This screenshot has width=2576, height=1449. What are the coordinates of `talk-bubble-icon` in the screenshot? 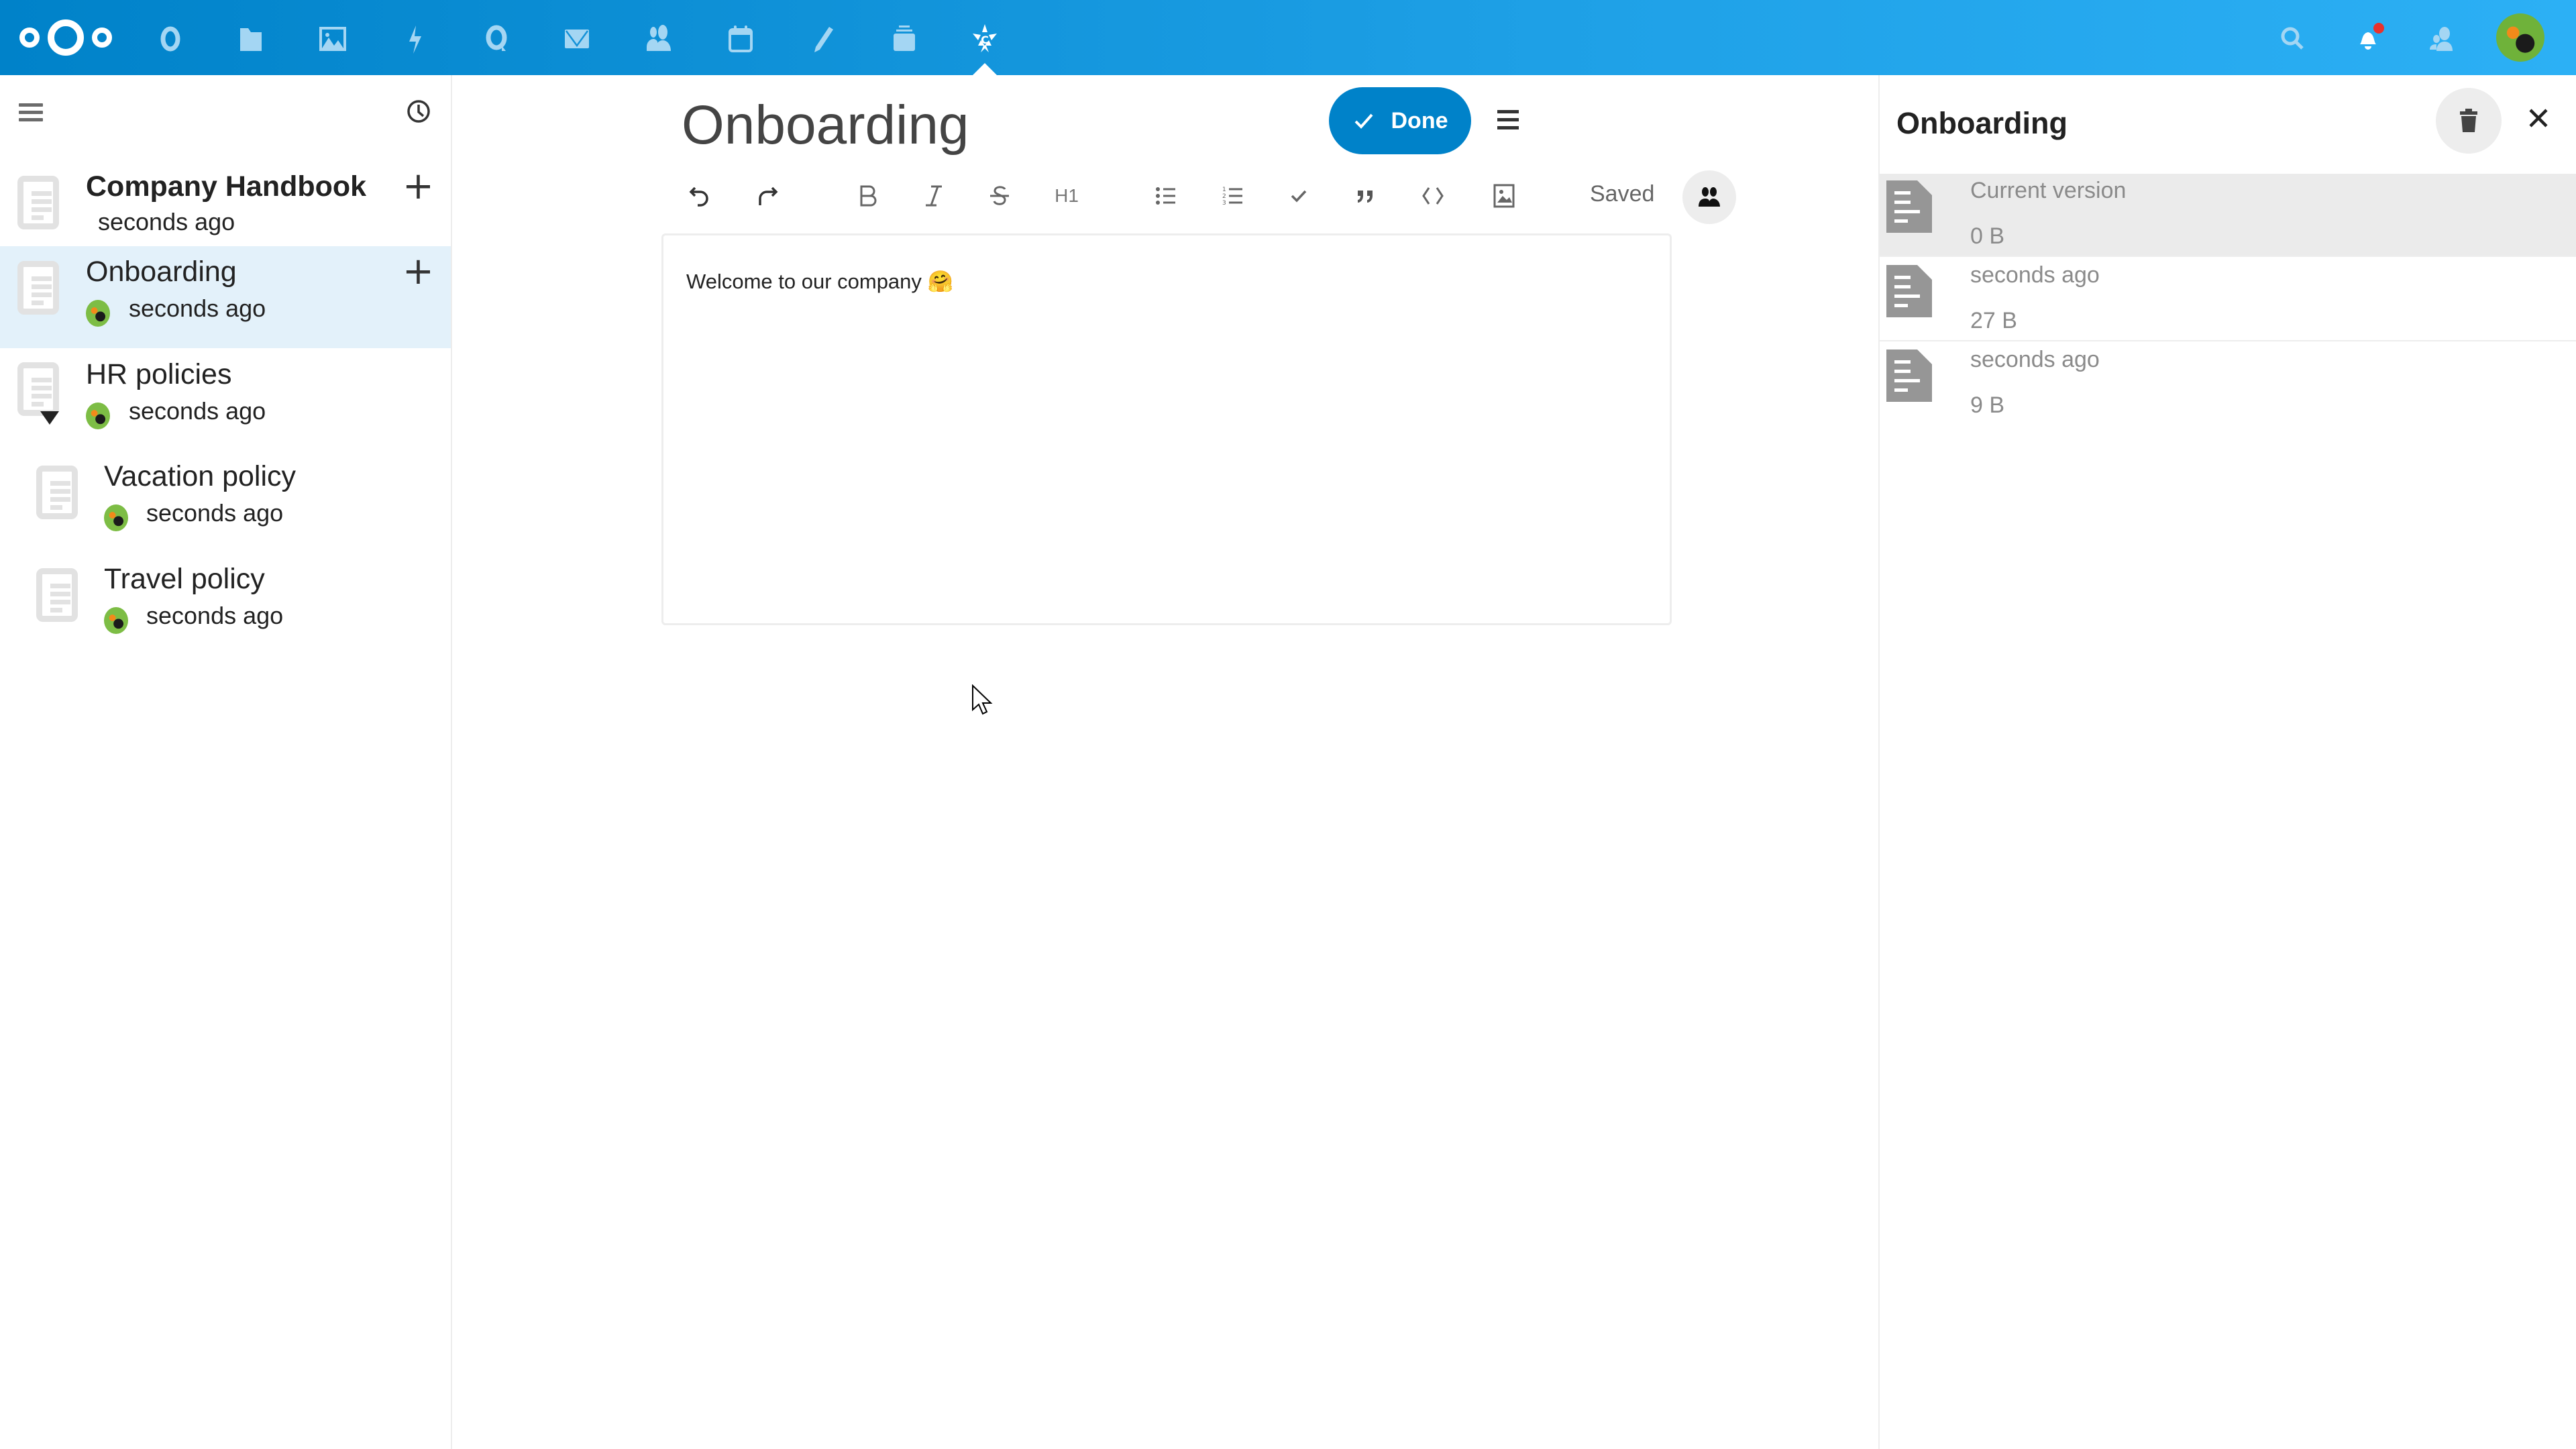 It's located at (496, 38).